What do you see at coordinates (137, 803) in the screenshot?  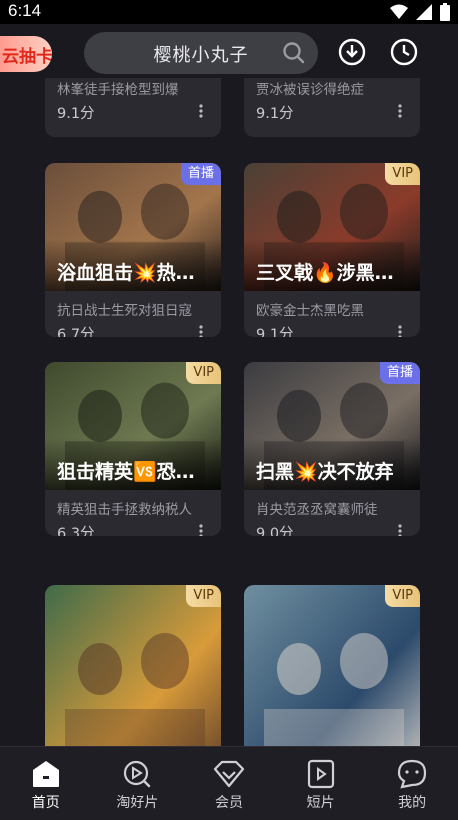 I see `tab-label: 淘好片` at bounding box center [137, 803].